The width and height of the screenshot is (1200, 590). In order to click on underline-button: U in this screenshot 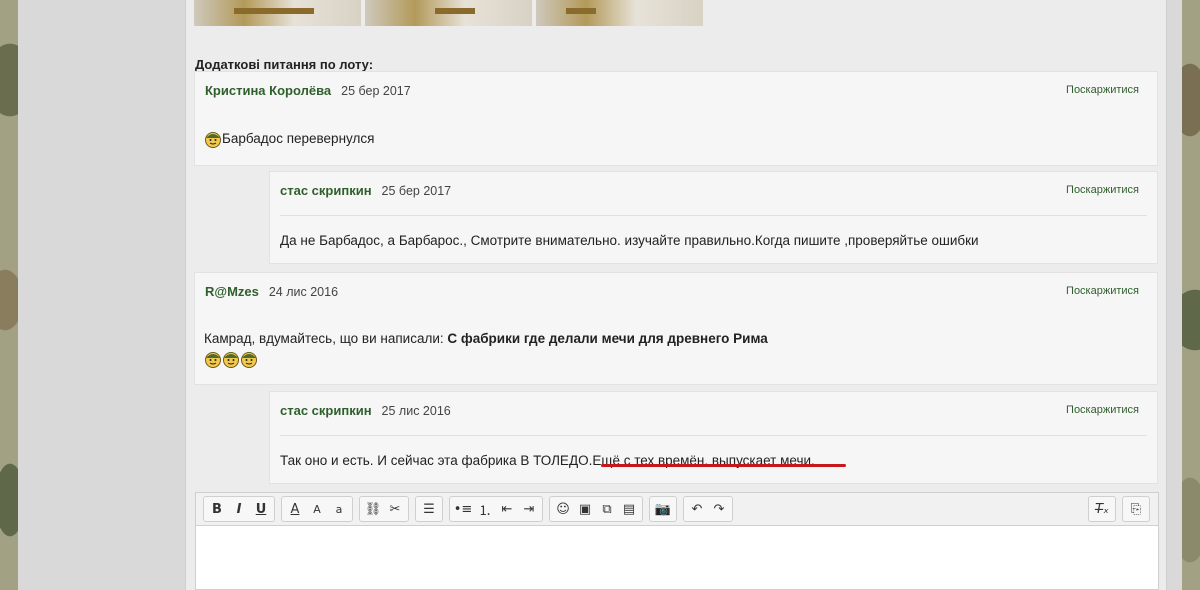, I will do `click(261, 509)`.